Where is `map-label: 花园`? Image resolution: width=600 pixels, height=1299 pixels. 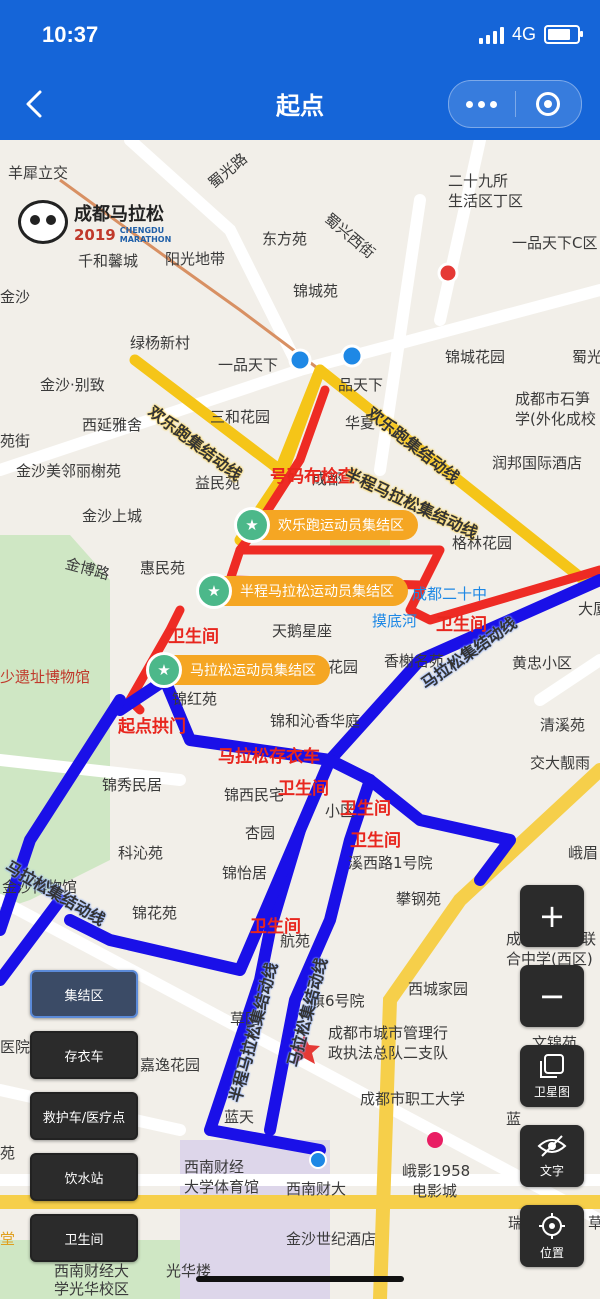
map-label: 花园 is located at coordinates (343, 667).